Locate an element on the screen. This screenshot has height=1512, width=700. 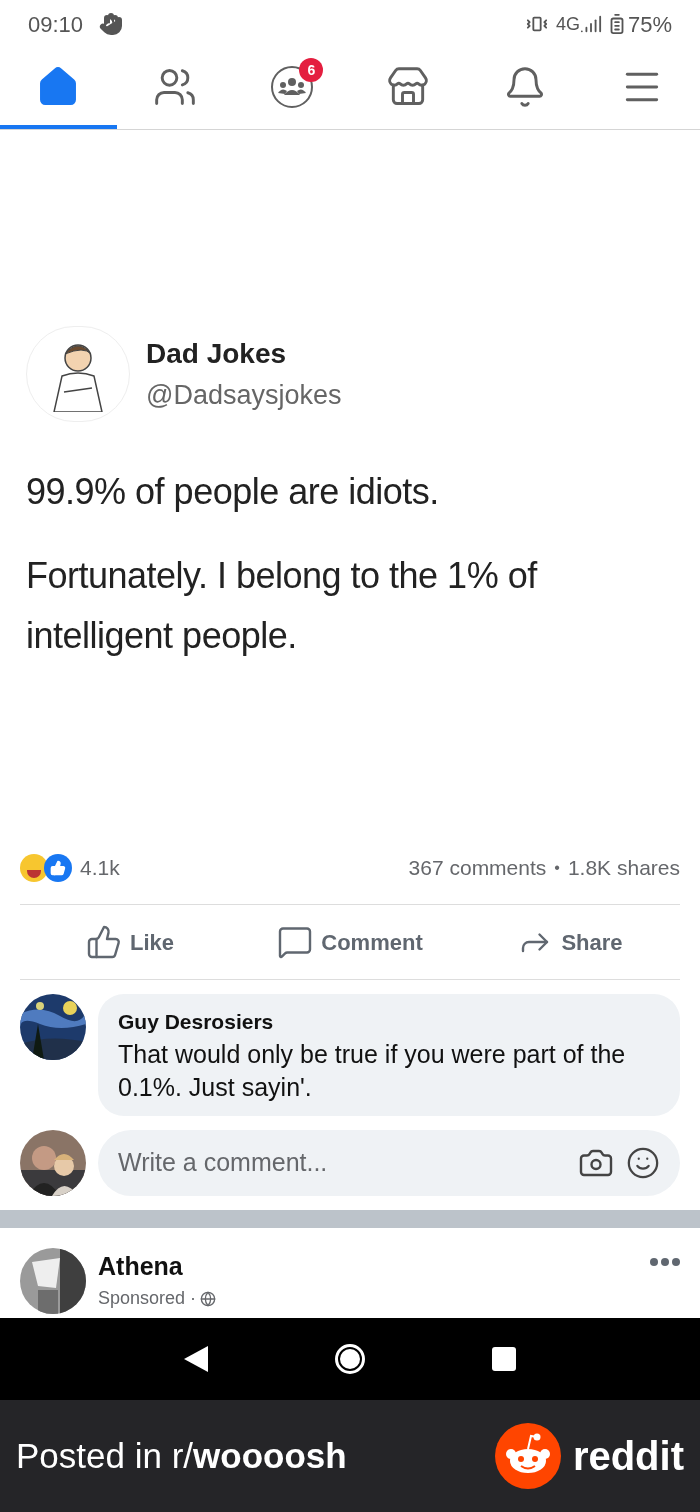
notification-badge: 6 is located at coordinates (311, 70).